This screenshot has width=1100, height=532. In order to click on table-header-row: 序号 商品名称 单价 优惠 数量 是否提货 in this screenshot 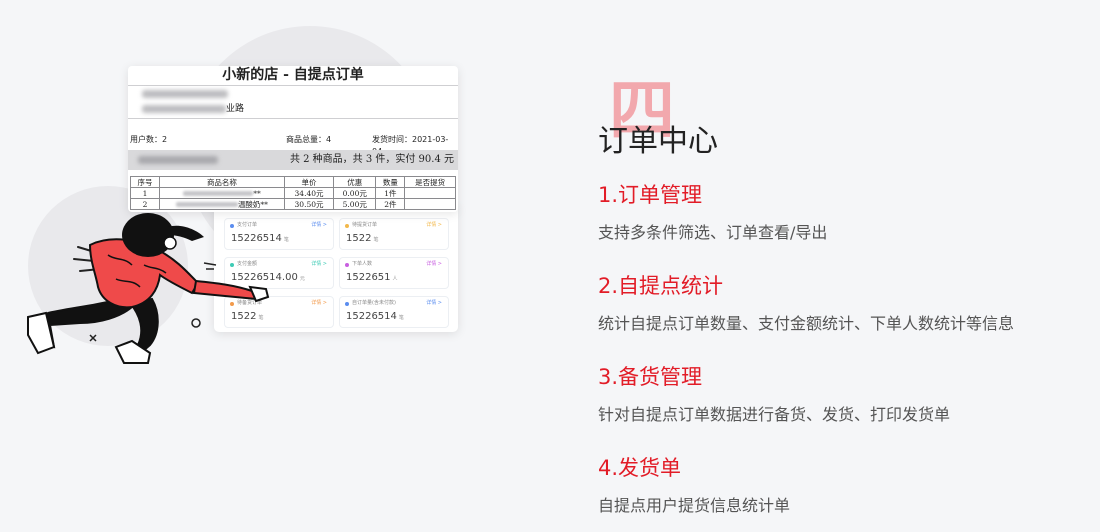, I will do `click(293, 182)`.